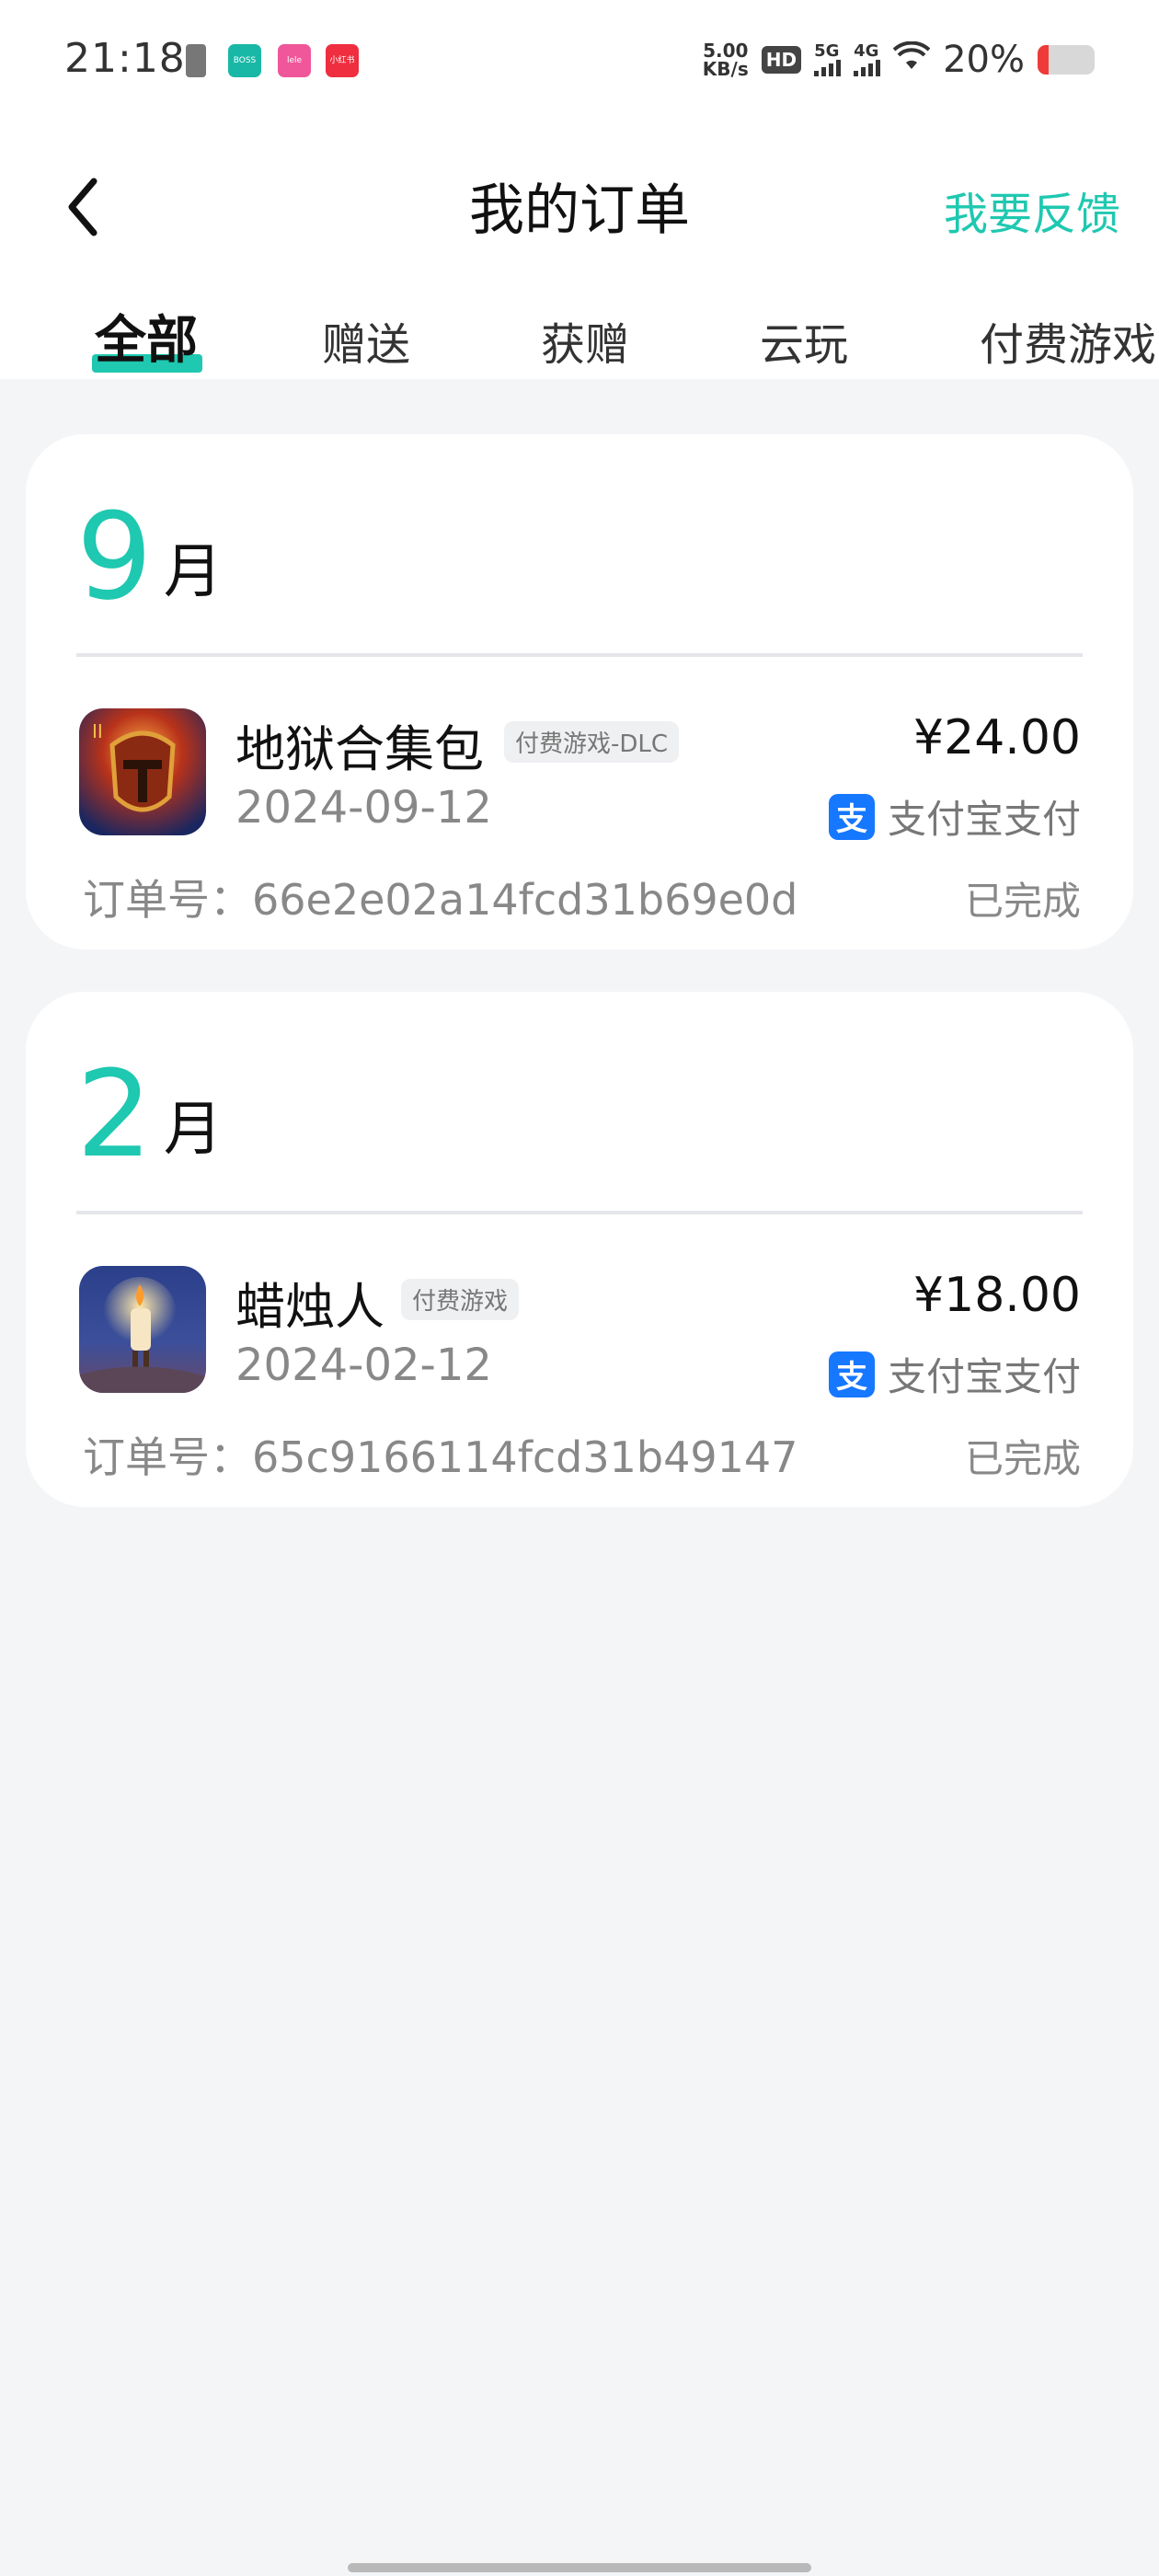 The height and width of the screenshot is (2576, 1159). I want to click on network-speed-value: 5.00, so click(726, 51).